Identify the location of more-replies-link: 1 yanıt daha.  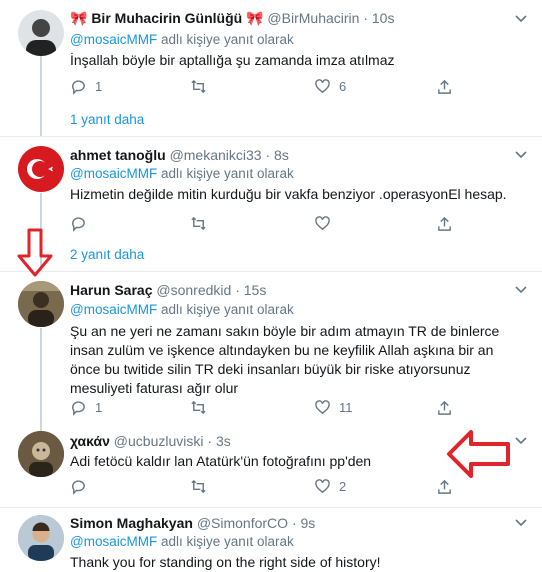
(107, 119).